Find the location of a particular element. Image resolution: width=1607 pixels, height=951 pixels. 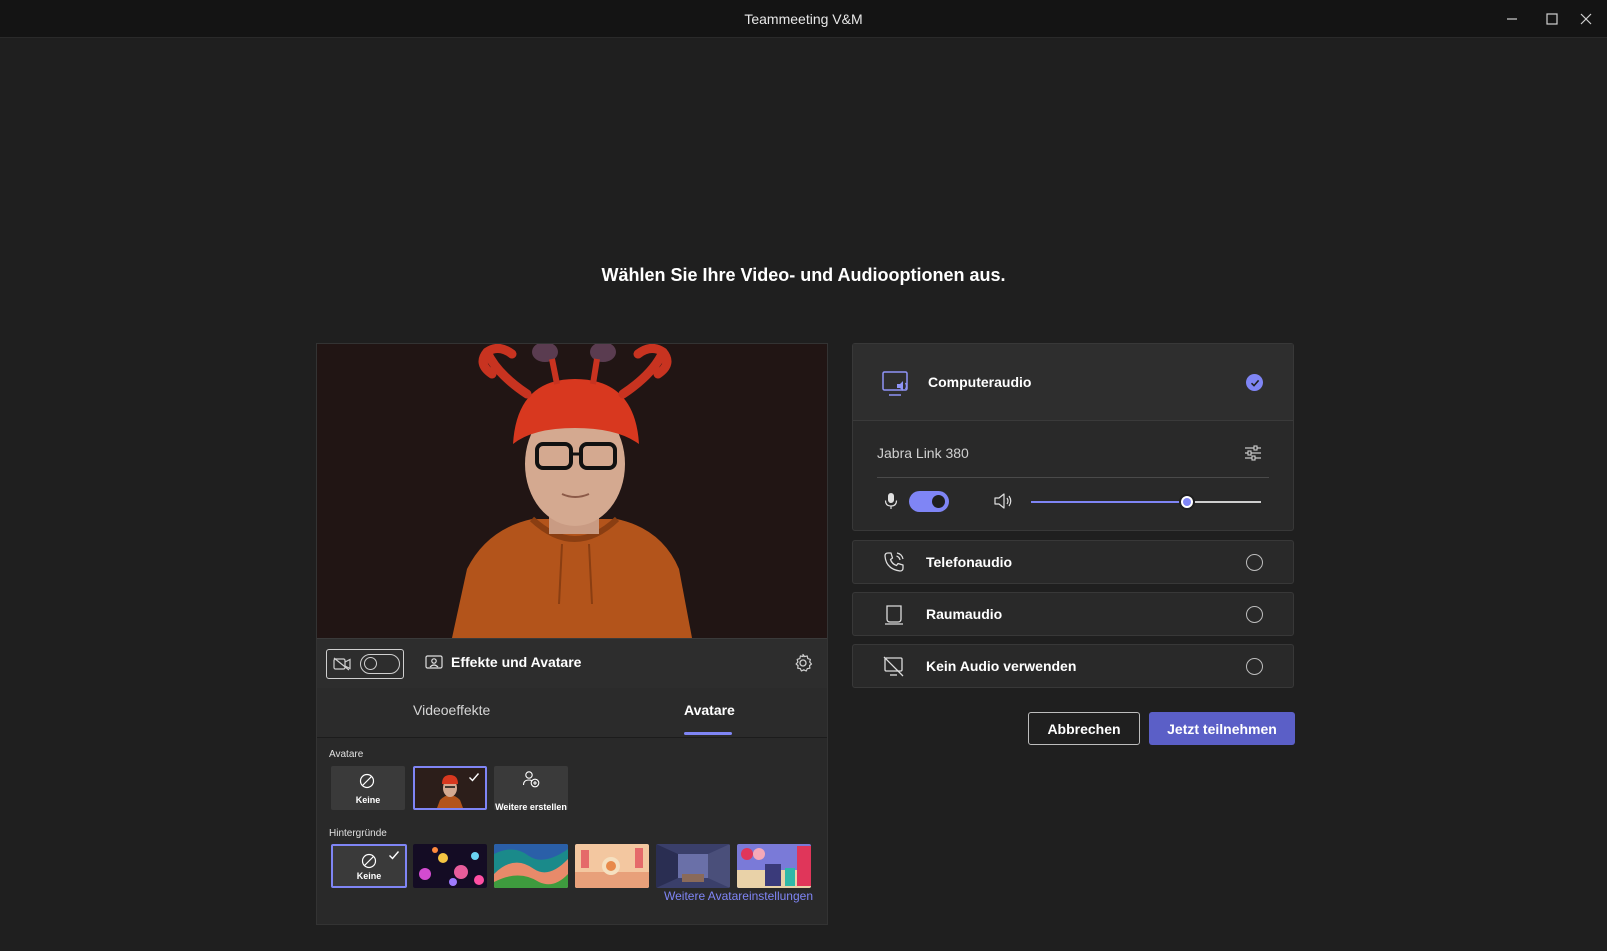

phone-audio-radio is located at coordinates (1254, 562).